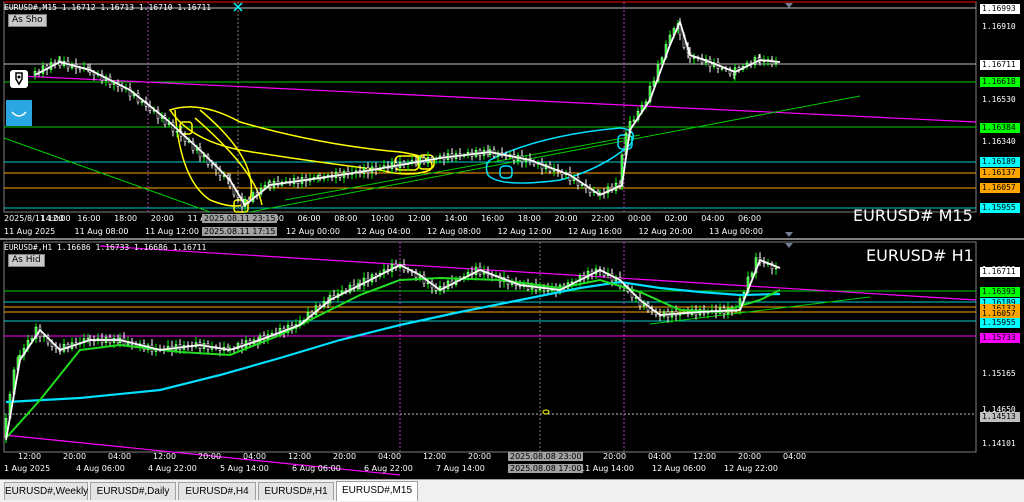  What do you see at coordinates (999, 373) in the screenshot?
I see `price-label: 1.15165` at bounding box center [999, 373].